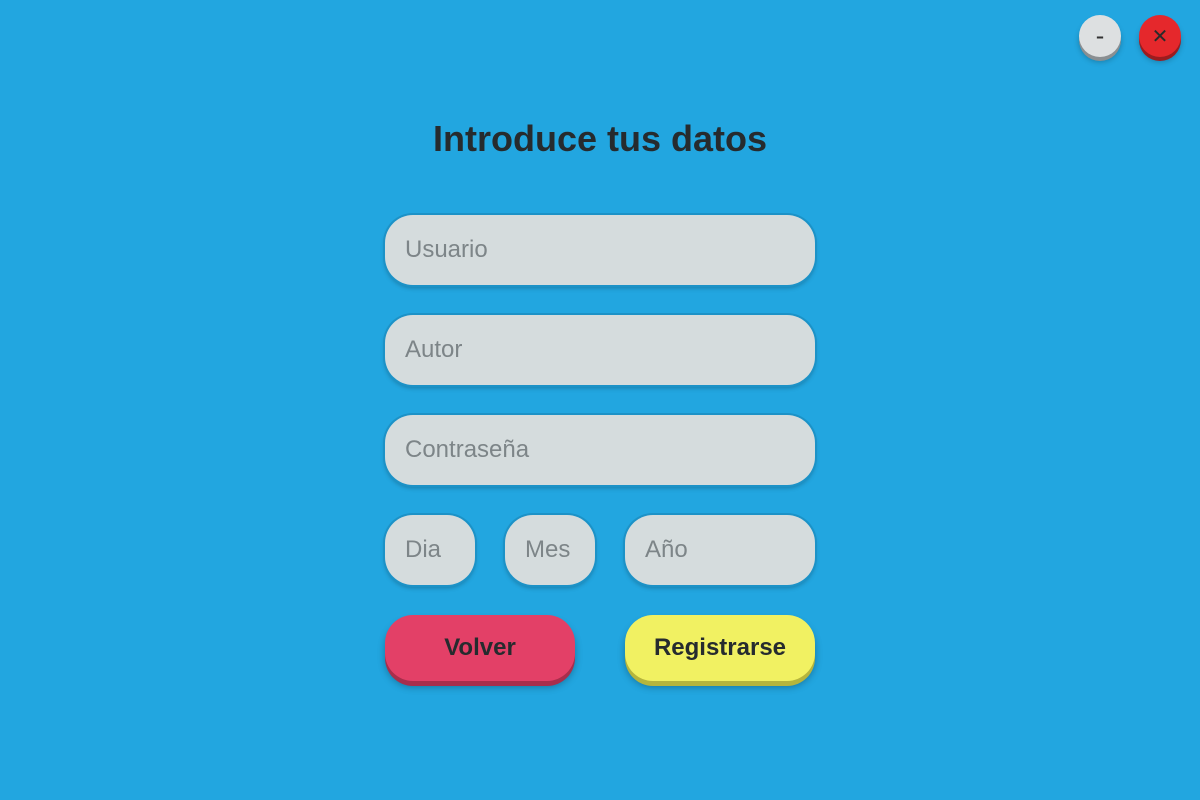  Describe the element at coordinates (600, 138) in the screenshot. I see `page-title: Introduce tus datos` at that location.